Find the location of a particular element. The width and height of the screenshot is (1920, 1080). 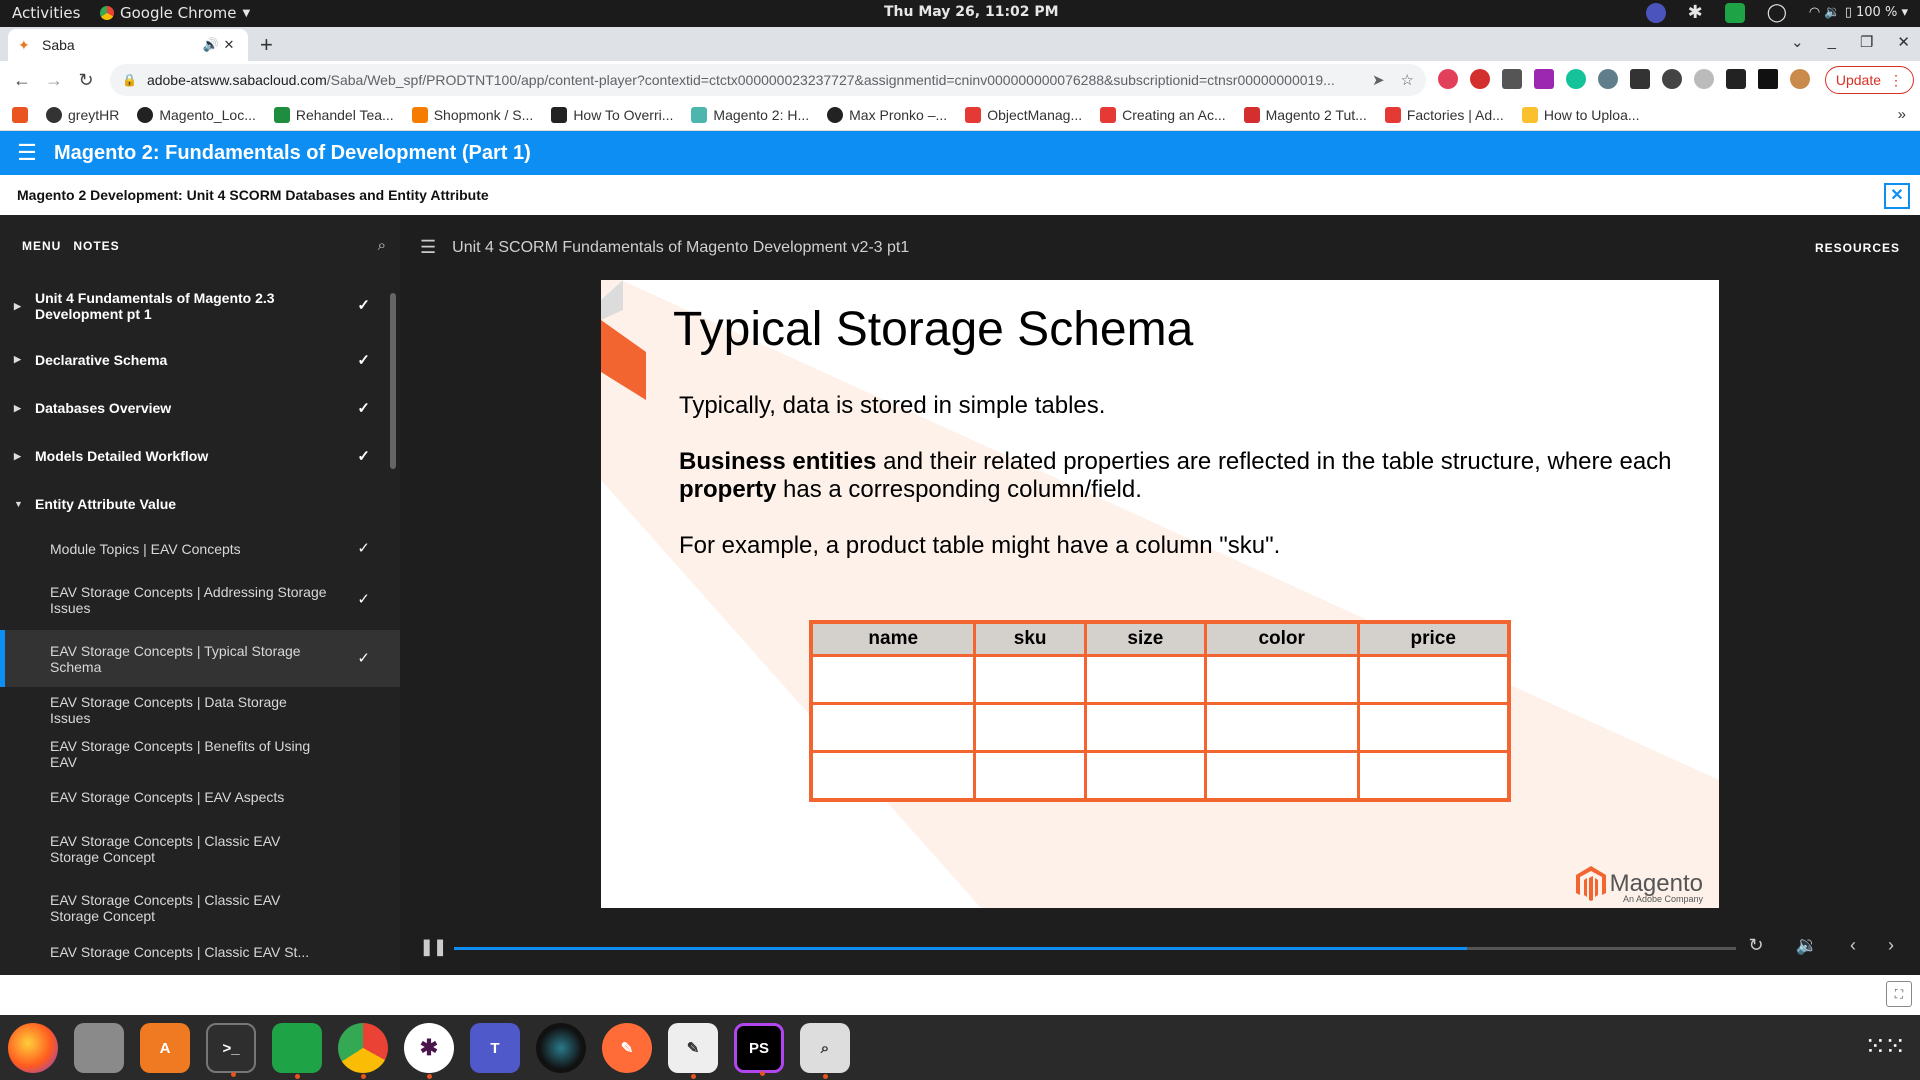

activities-button: Activities is located at coordinates (46, 13).